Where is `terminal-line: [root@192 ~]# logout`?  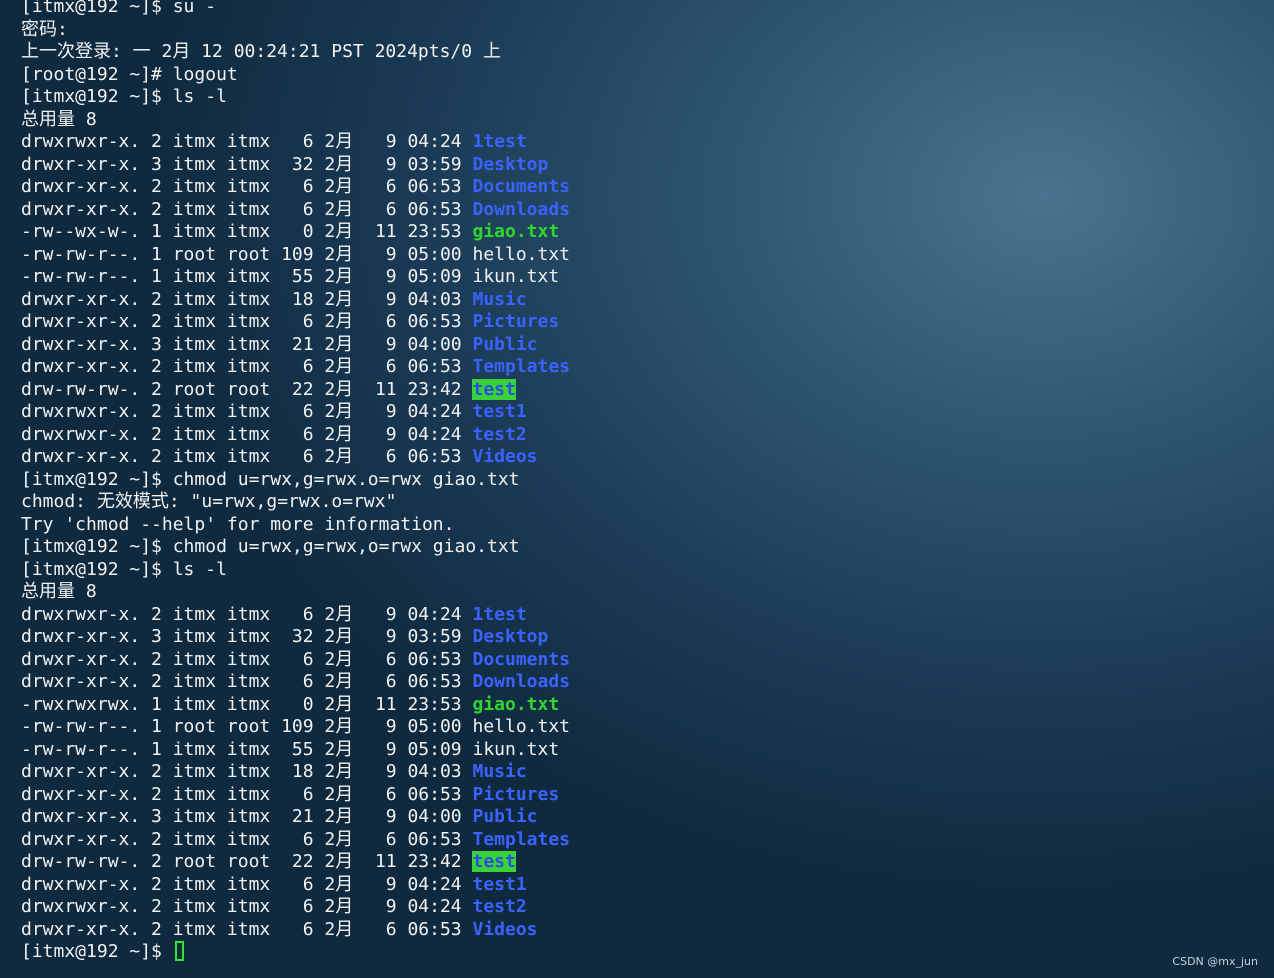
terminal-line: [root@192 ~]# logout is located at coordinates (129, 74).